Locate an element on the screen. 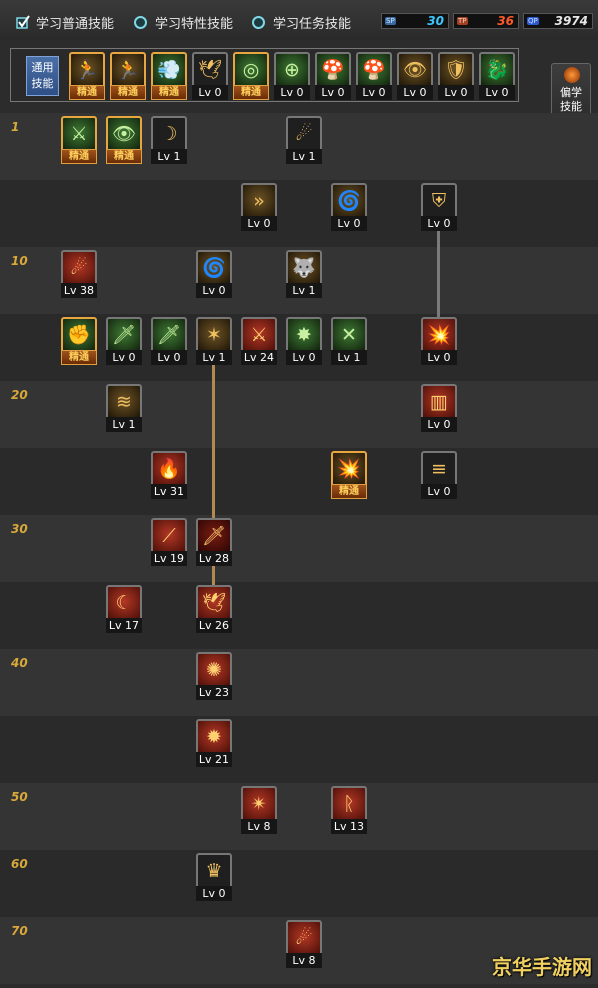 The image size is (598, 988). skill-slot: 🛡 Lv 0 is located at coordinates (456, 76).